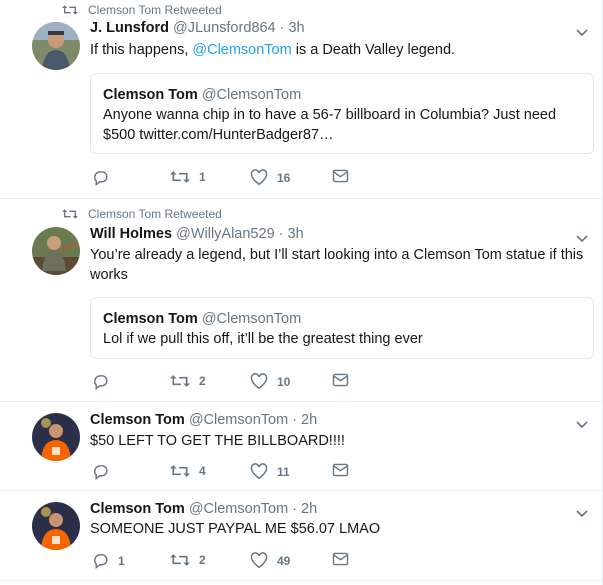  Describe the element at coordinates (224, 28) in the screenshot. I see `author-handle: @JLunsford864` at that location.